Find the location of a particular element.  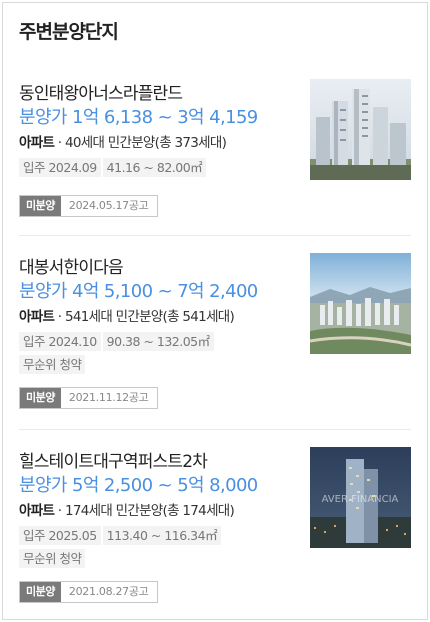

supply-info: 아파트 · 174세대 민간분양(총 174세대) is located at coordinates (127, 509).